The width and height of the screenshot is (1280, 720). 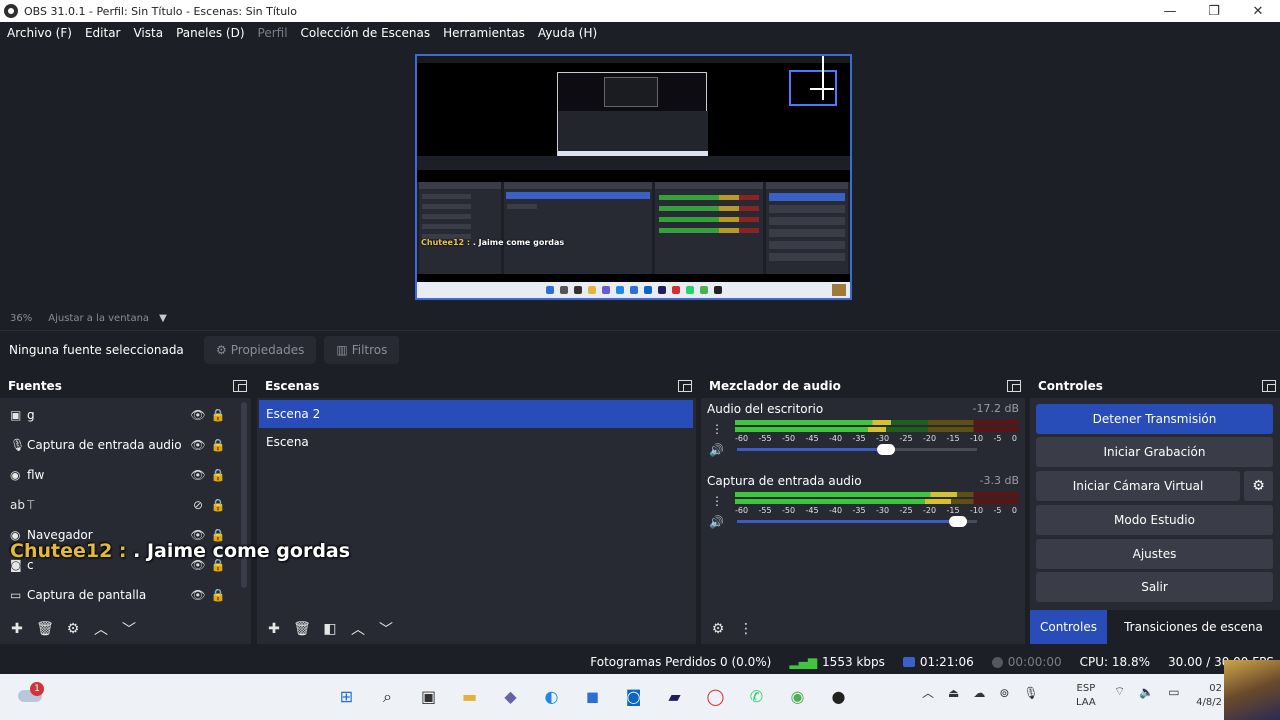 What do you see at coordinates (633, 696) in the screenshot?
I see `outlook-icon: ◙` at bounding box center [633, 696].